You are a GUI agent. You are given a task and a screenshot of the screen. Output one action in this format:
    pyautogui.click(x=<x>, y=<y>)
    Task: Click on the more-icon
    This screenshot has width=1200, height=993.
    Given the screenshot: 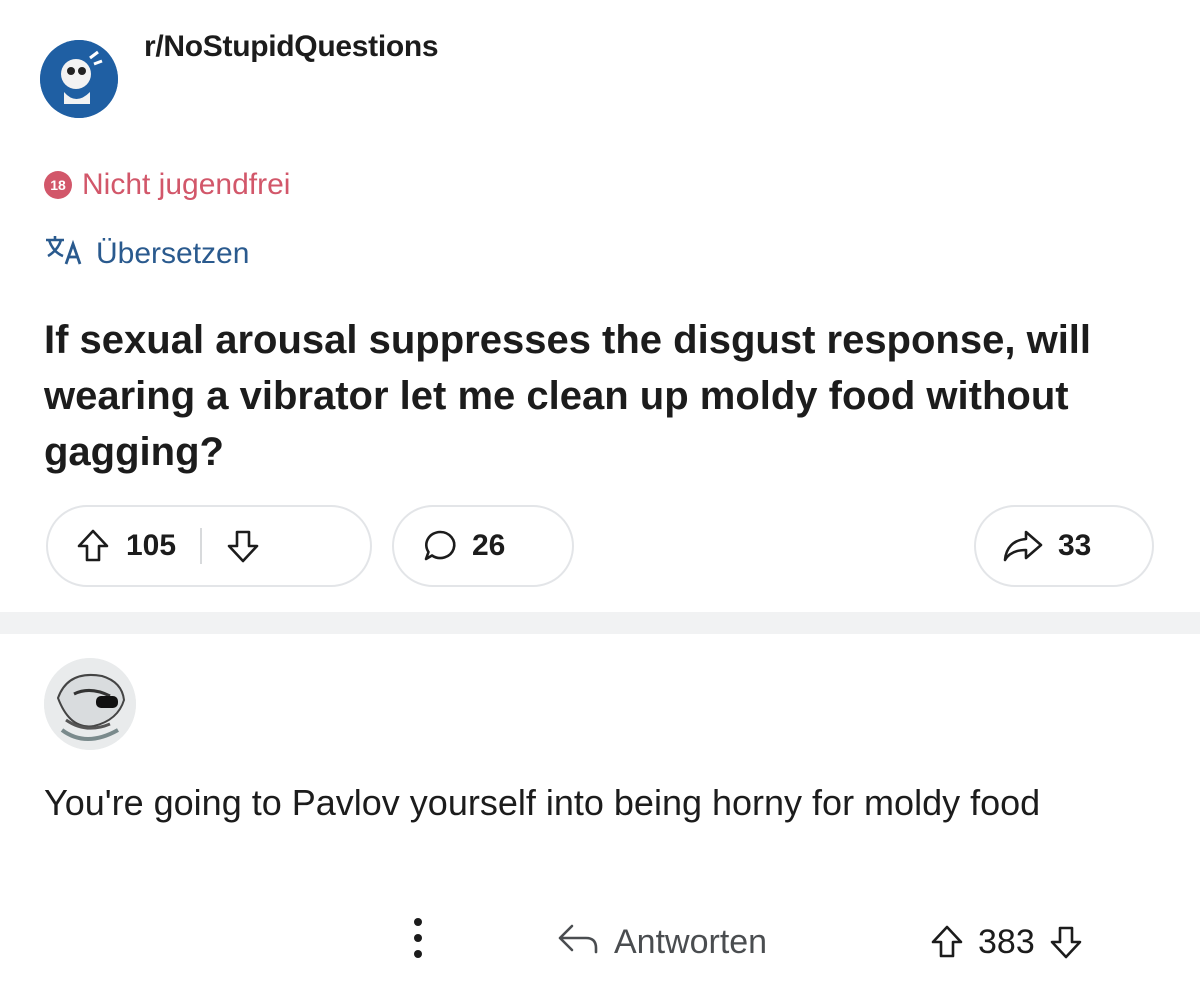 What is the action you would take?
    pyautogui.click(x=418, y=942)
    